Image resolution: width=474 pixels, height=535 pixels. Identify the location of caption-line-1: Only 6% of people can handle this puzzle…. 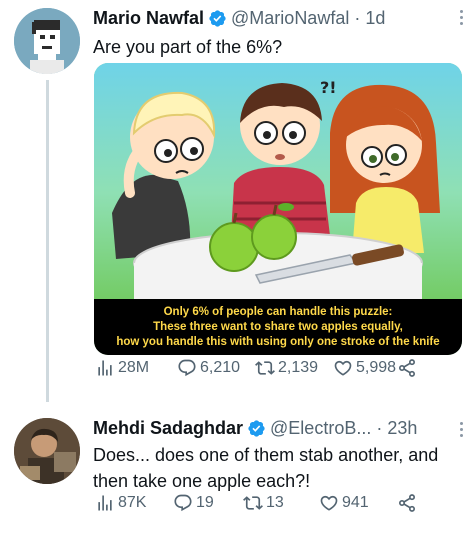
(278, 311).